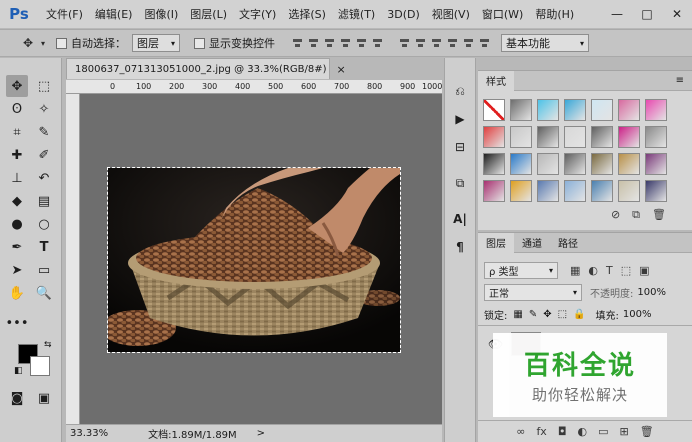 The image size is (692, 442). Describe the element at coordinates (257, 14) in the screenshot. I see `menu-type: 文字(Y)` at that location.